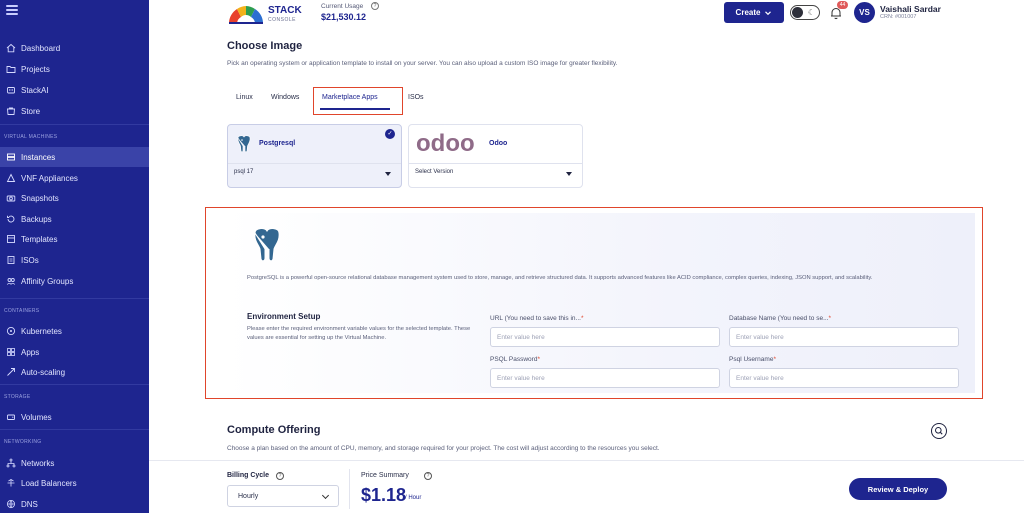 This screenshot has width=1024, height=513. I want to click on sidebar-item-vnf-appliances: VNF Appliances, so click(74, 178).